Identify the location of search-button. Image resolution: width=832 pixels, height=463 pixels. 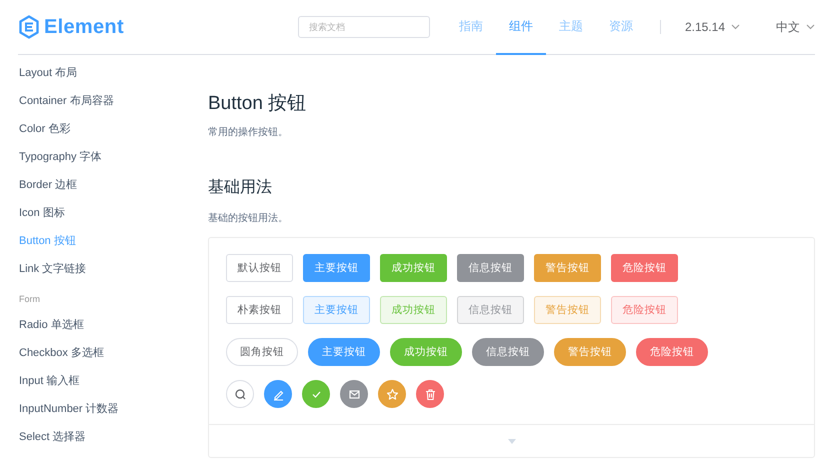
(240, 394).